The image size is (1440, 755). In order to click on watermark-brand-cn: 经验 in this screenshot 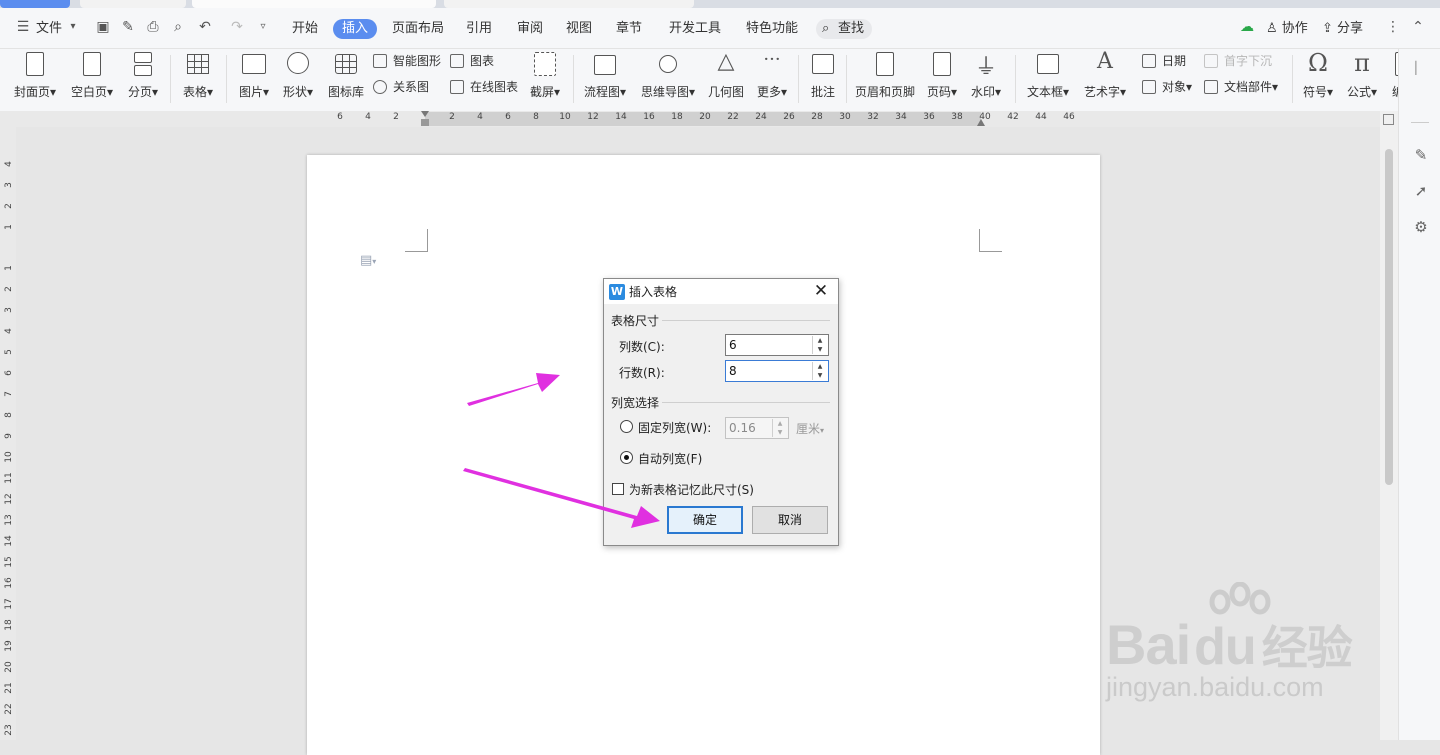, I will do `click(1307, 648)`.